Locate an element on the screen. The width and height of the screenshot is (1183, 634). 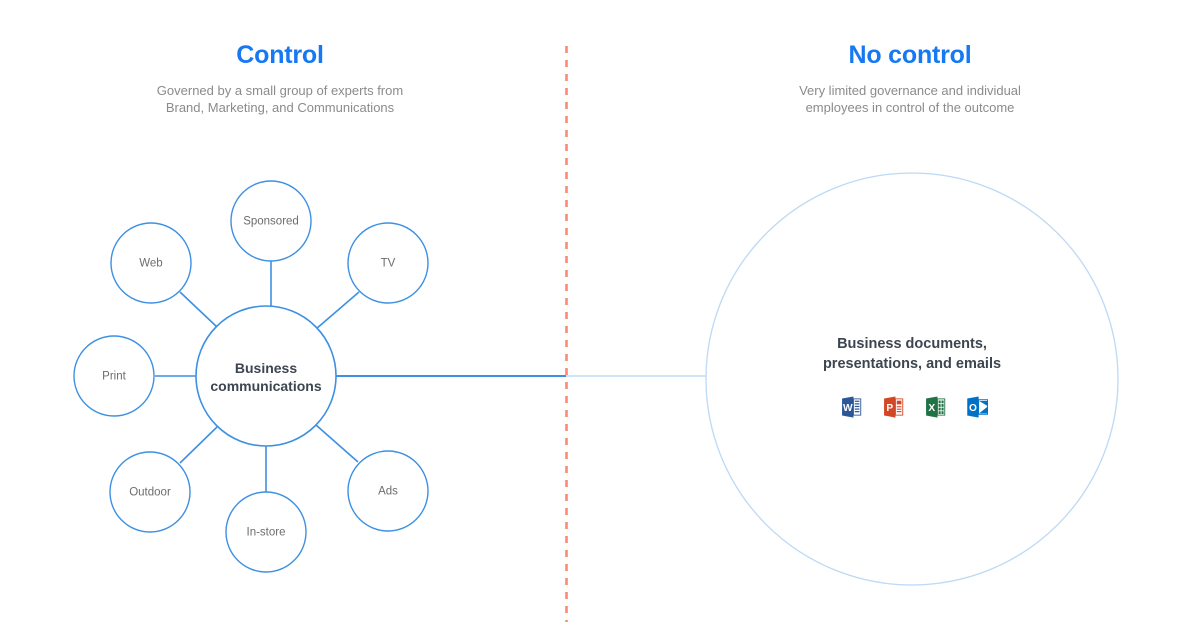
node-web-label: Web is located at coordinates (150, 264).